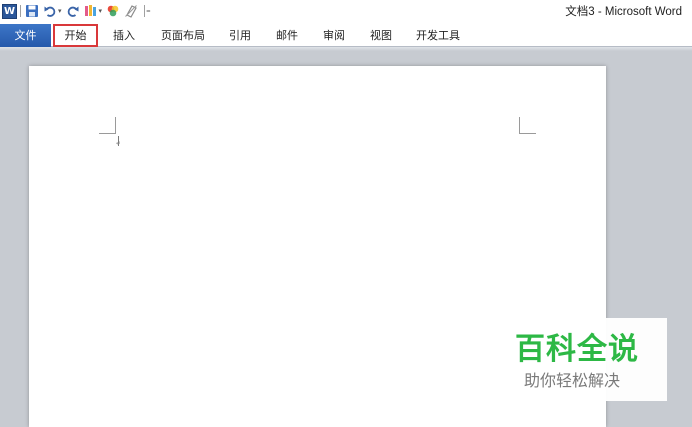 This screenshot has width=692, height=427. Describe the element at coordinates (73, 11) in the screenshot. I see `redo-icon` at that location.